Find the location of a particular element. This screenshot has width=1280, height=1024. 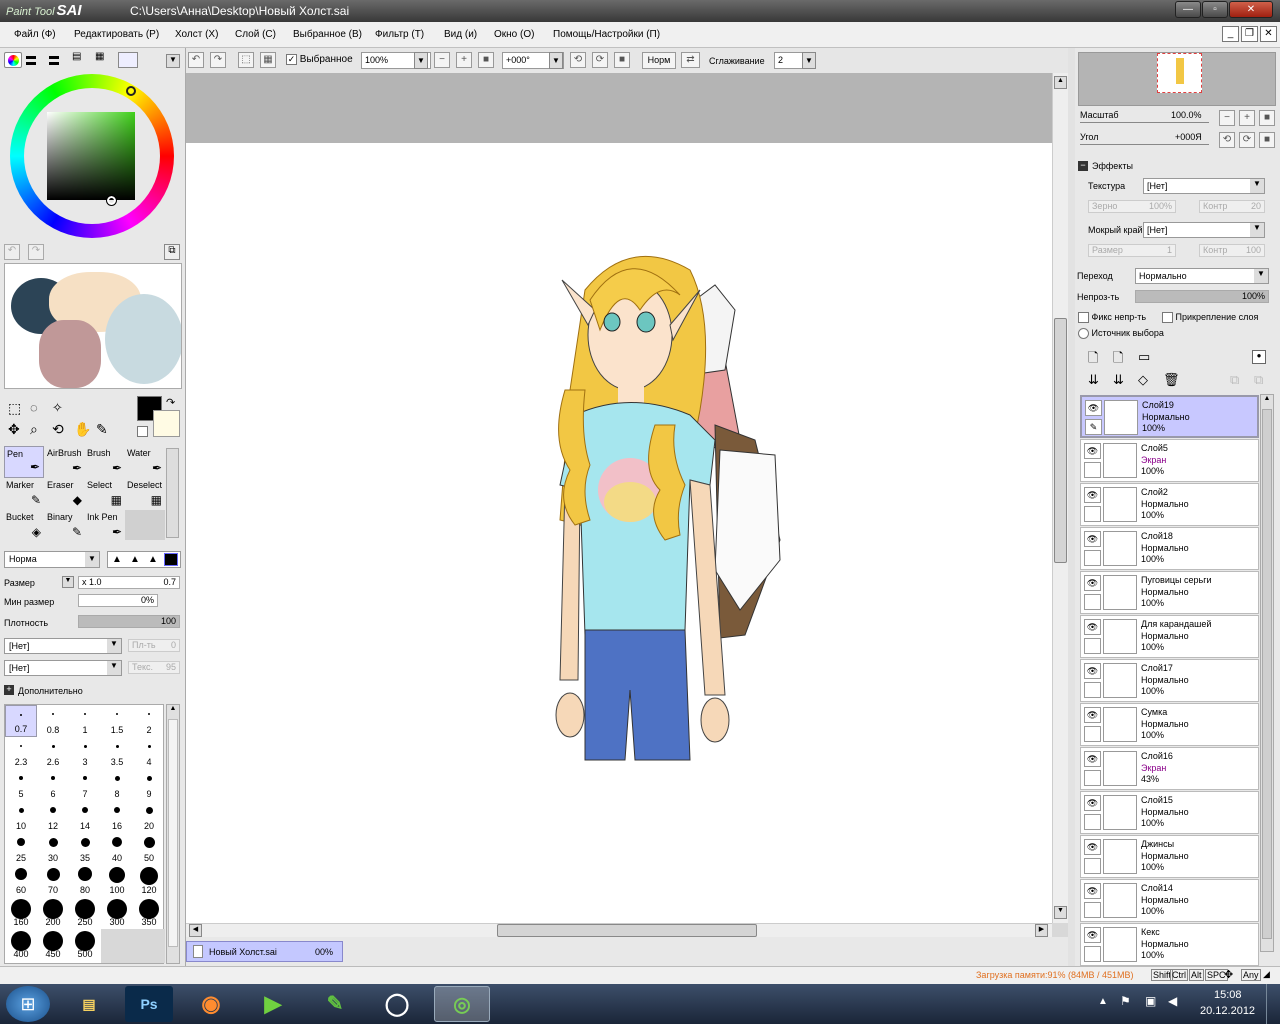

brush-size-cell: 25 is located at coordinates (21, 849).